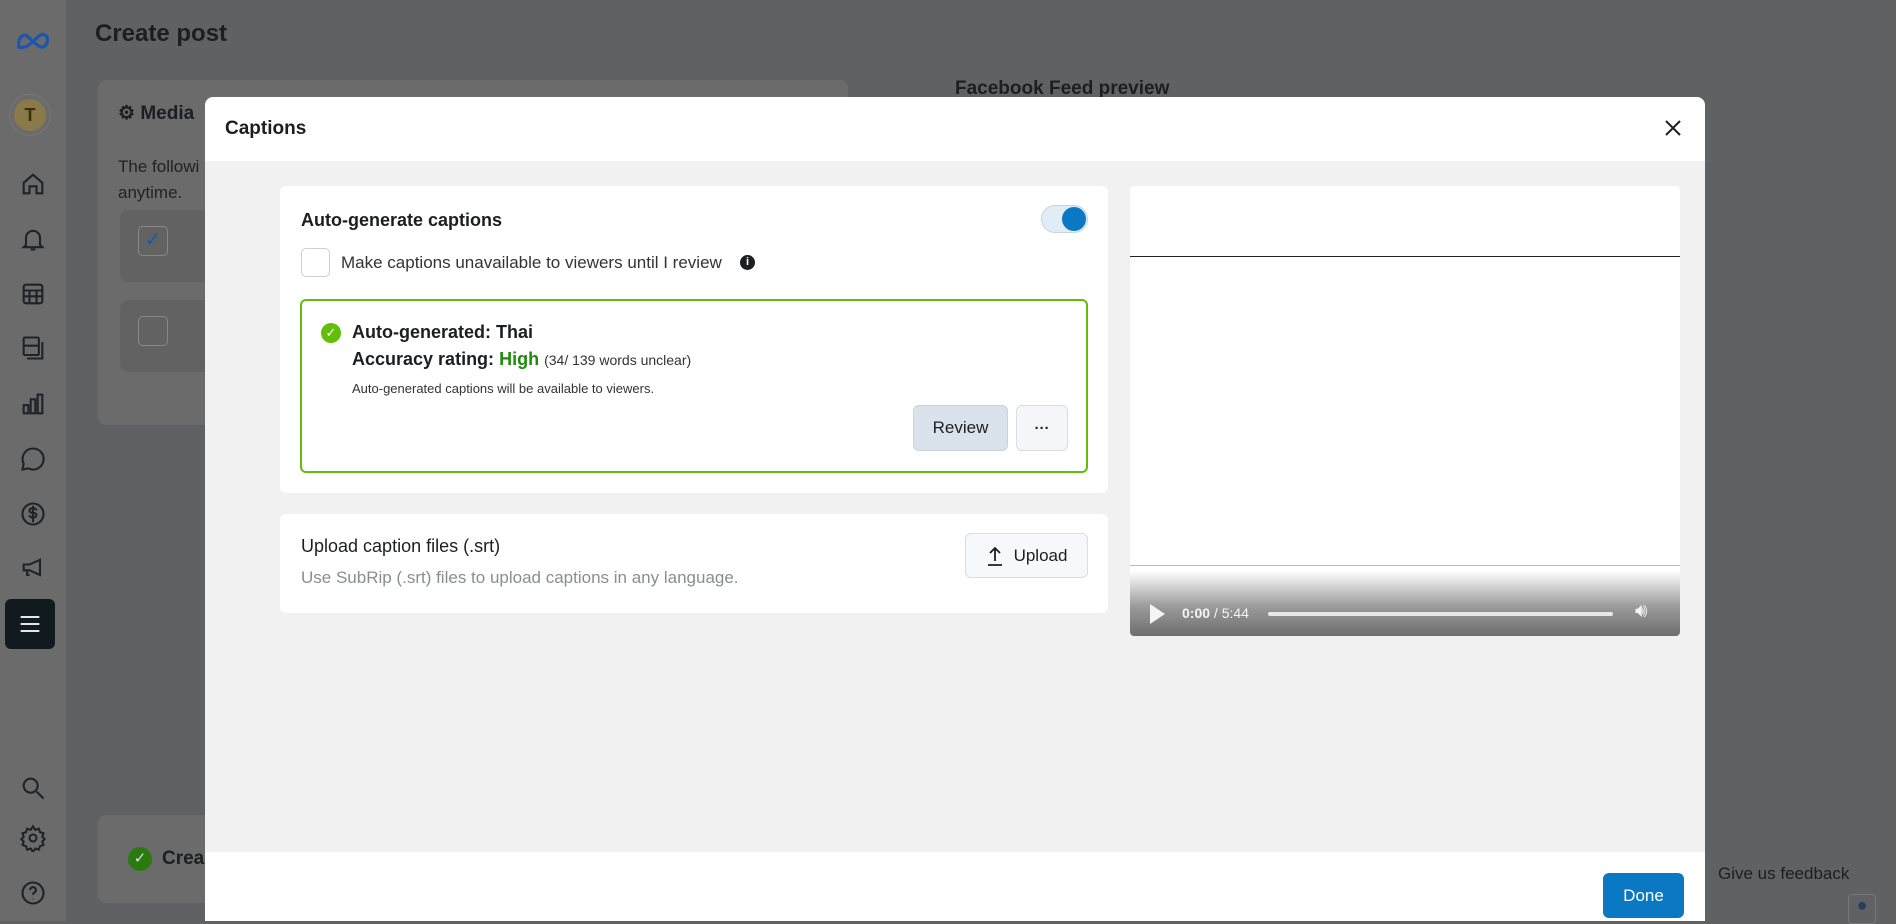  I want to click on volume-icon: 🔊︎, so click(1641, 611).